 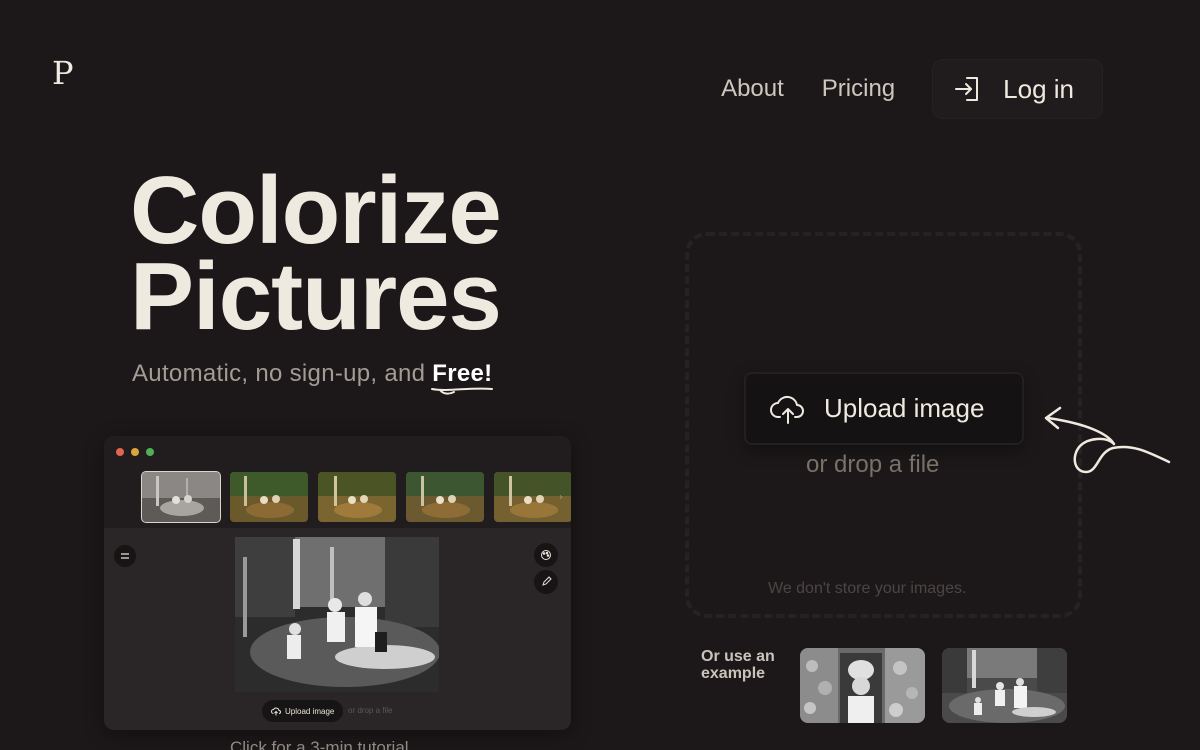 I want to click on minimize-dot-icon, so click(x=135, y=452).